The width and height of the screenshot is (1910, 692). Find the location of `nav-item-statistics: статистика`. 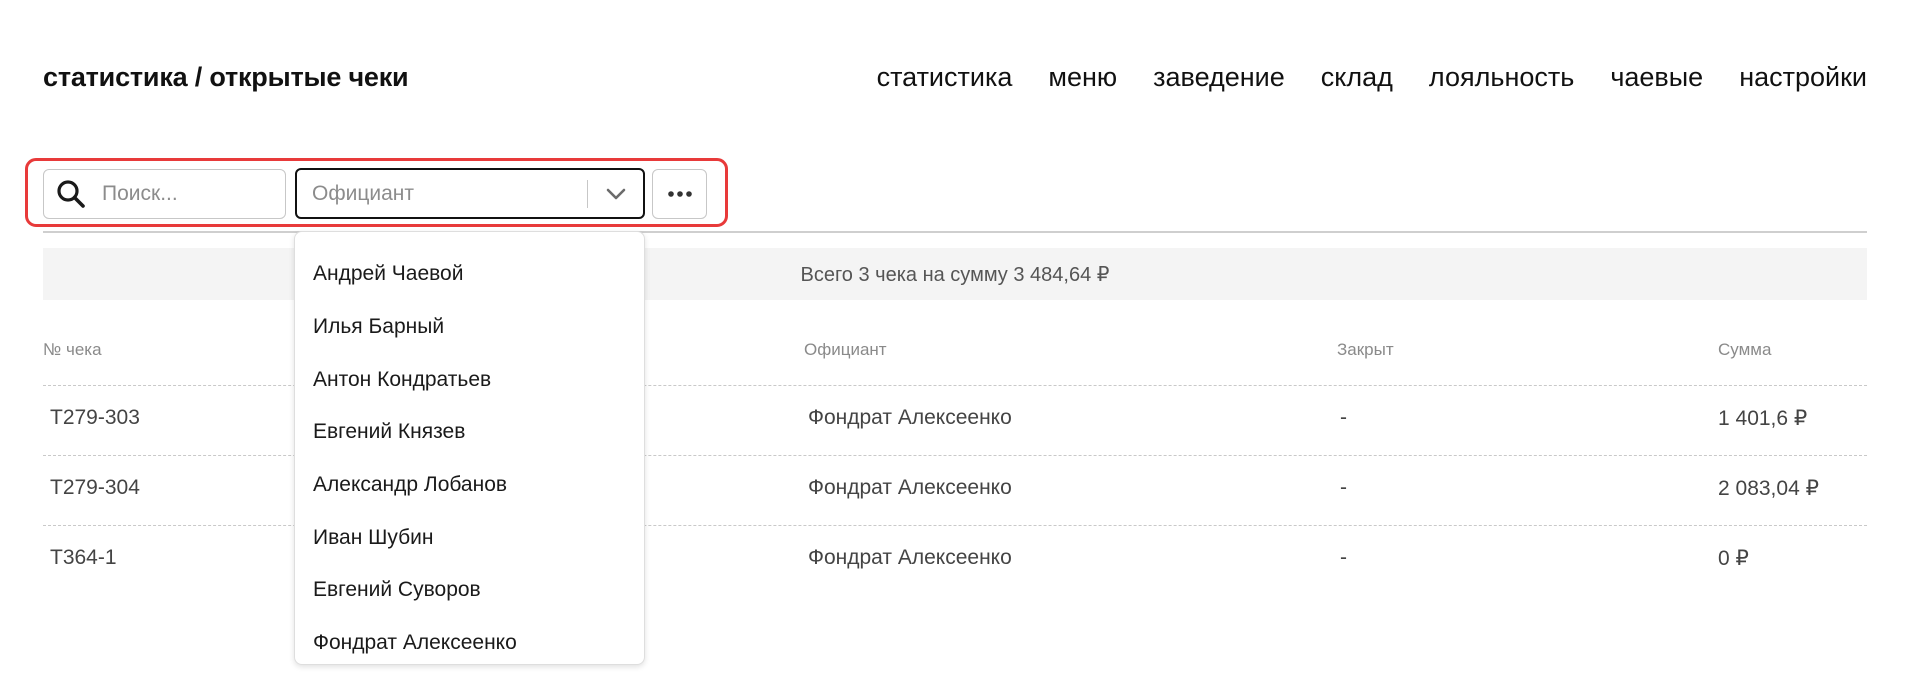

nav-item-statistics: статистика is located at coordinates (945, 77).